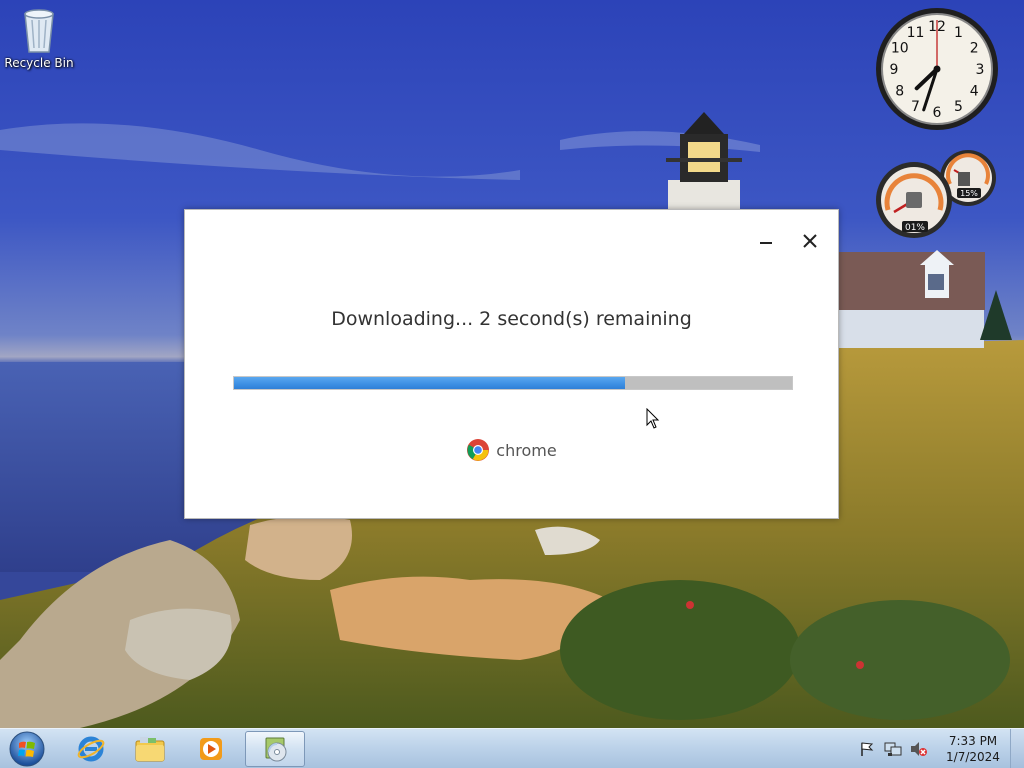  Describe the element at coordinates (511, 319) in the screenshot. I see `download-status-text: Downloading... 2 second(s) remaining` at that location.